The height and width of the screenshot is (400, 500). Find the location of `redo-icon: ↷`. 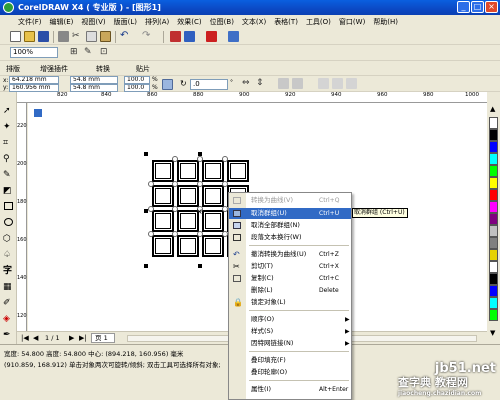

redo-icon: ↷ is located at coordinates (147, 35).